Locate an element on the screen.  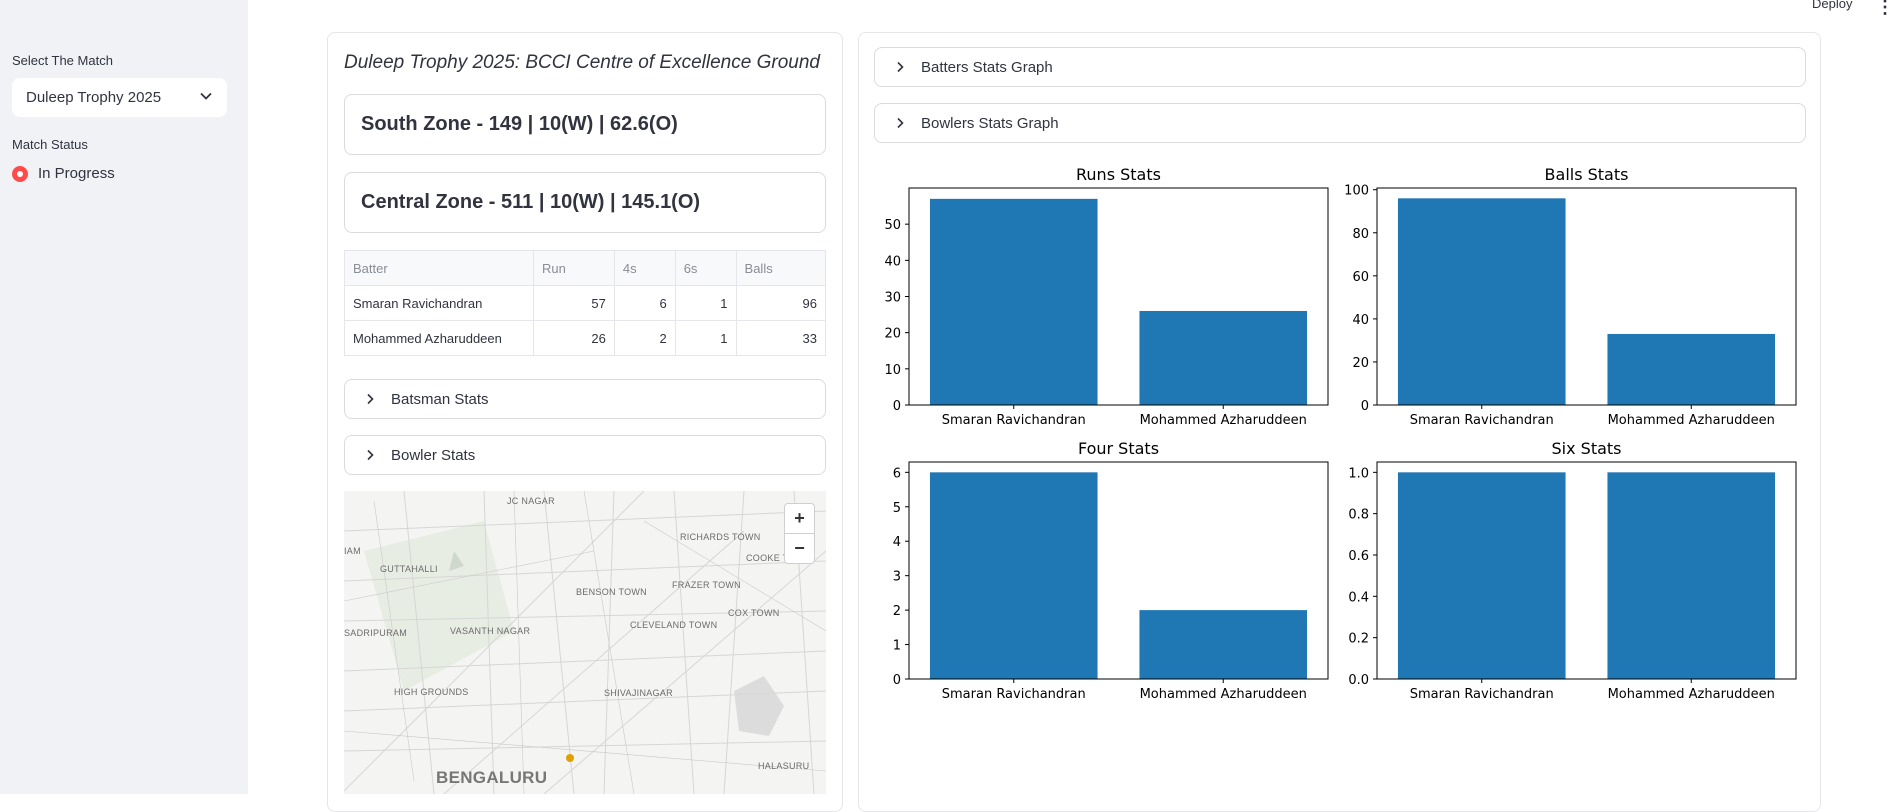
score-text: Central Zone - 511 | 10(W) | 145.1(O) is located at coordinates (531, 202).